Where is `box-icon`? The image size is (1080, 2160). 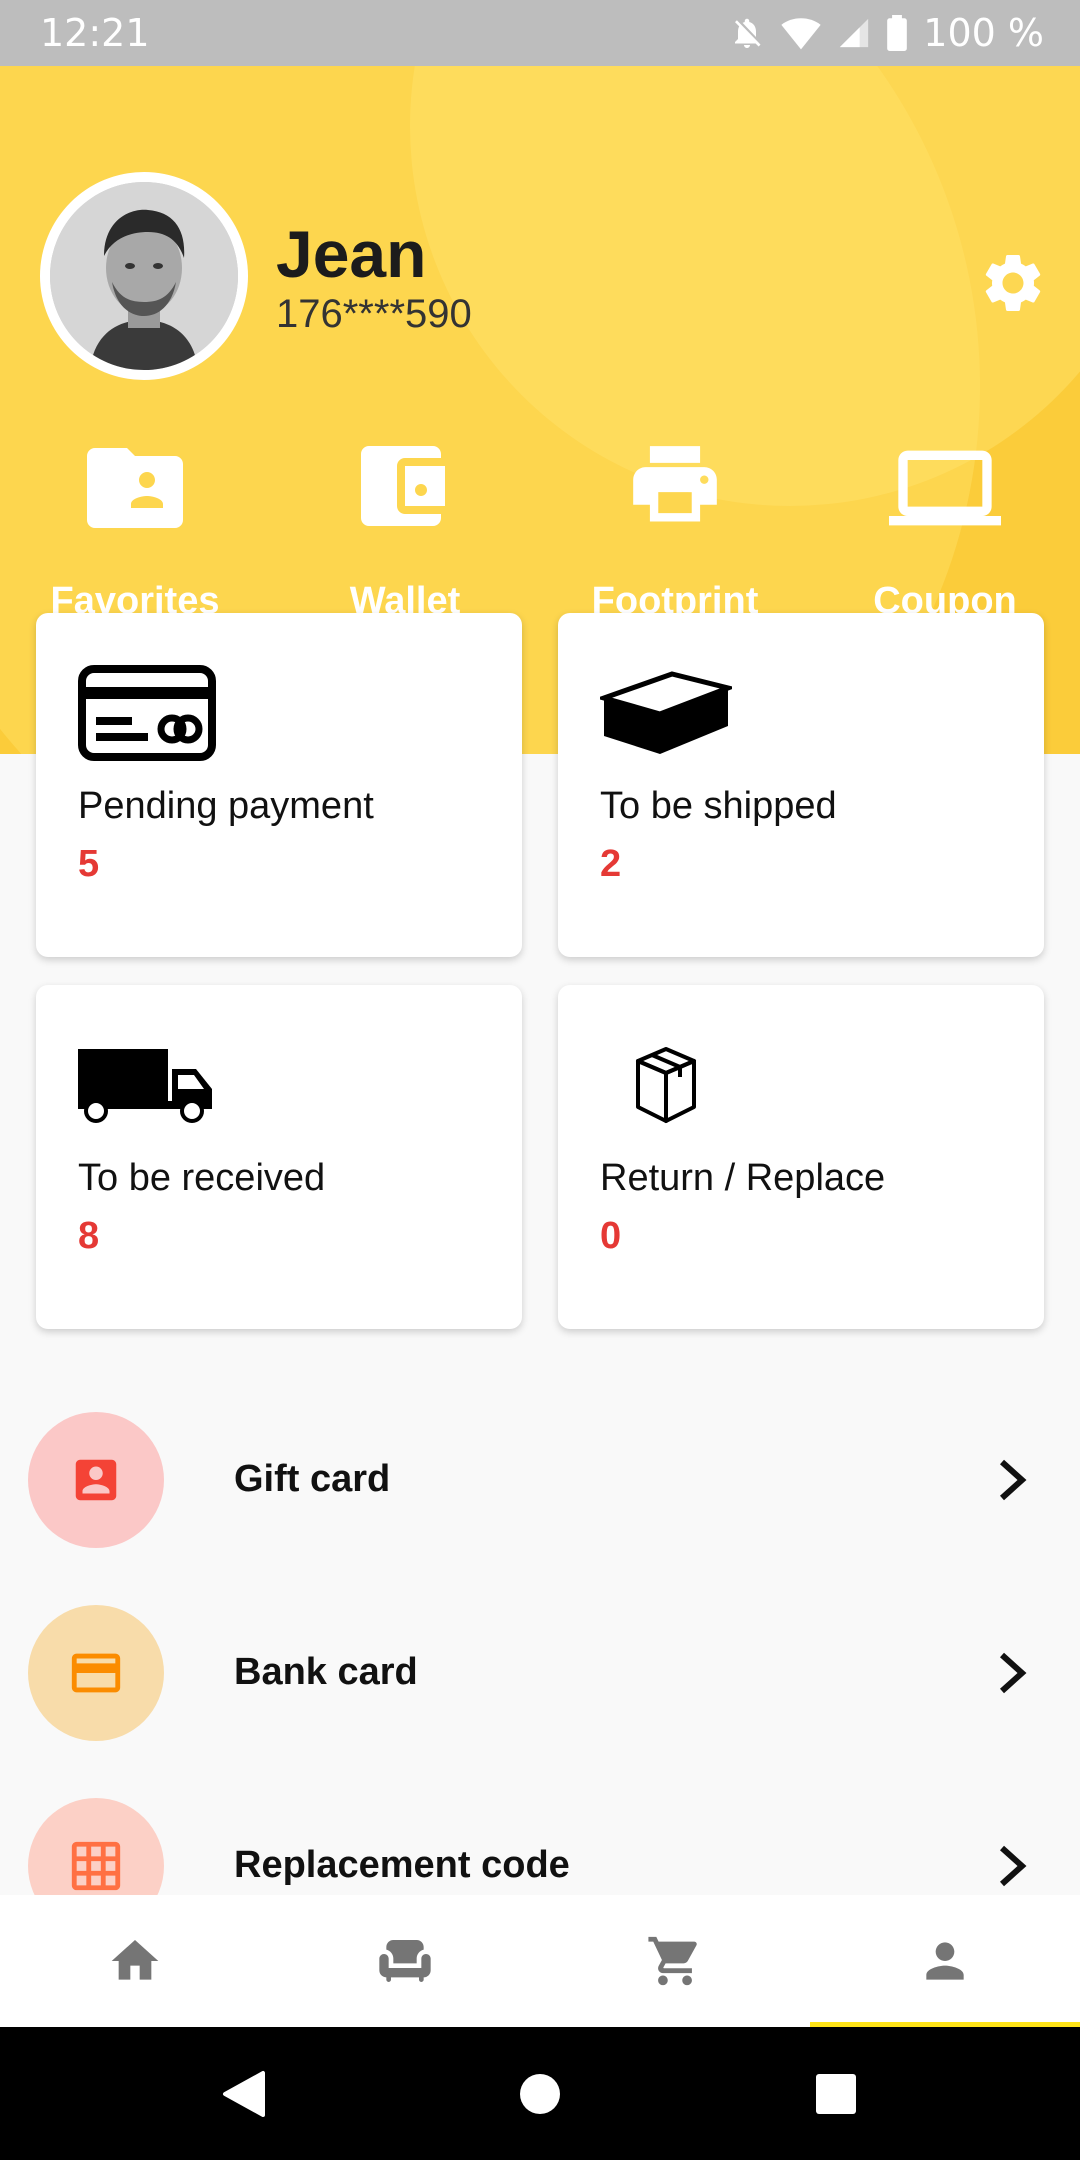 box-icon is located at coordinates (666, 712).